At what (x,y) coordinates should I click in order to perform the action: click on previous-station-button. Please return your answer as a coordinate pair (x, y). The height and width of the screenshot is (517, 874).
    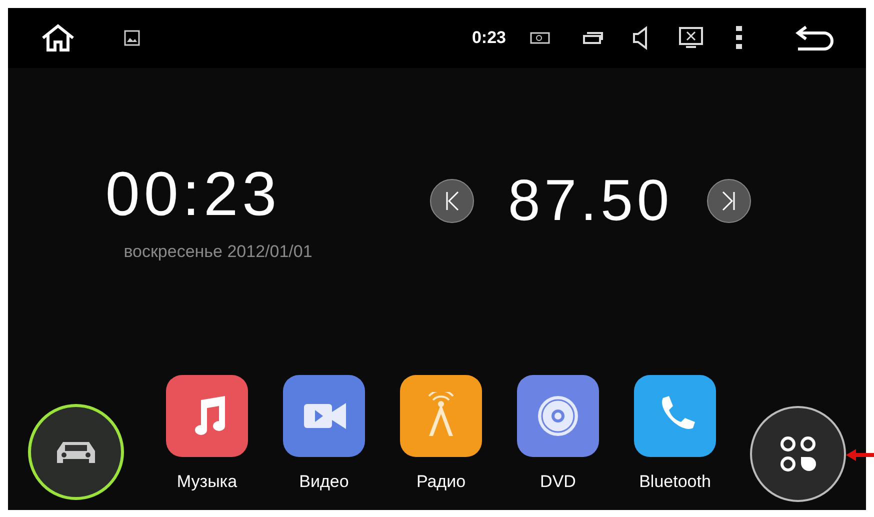
    Looking at the image, I should click on (452, 201).